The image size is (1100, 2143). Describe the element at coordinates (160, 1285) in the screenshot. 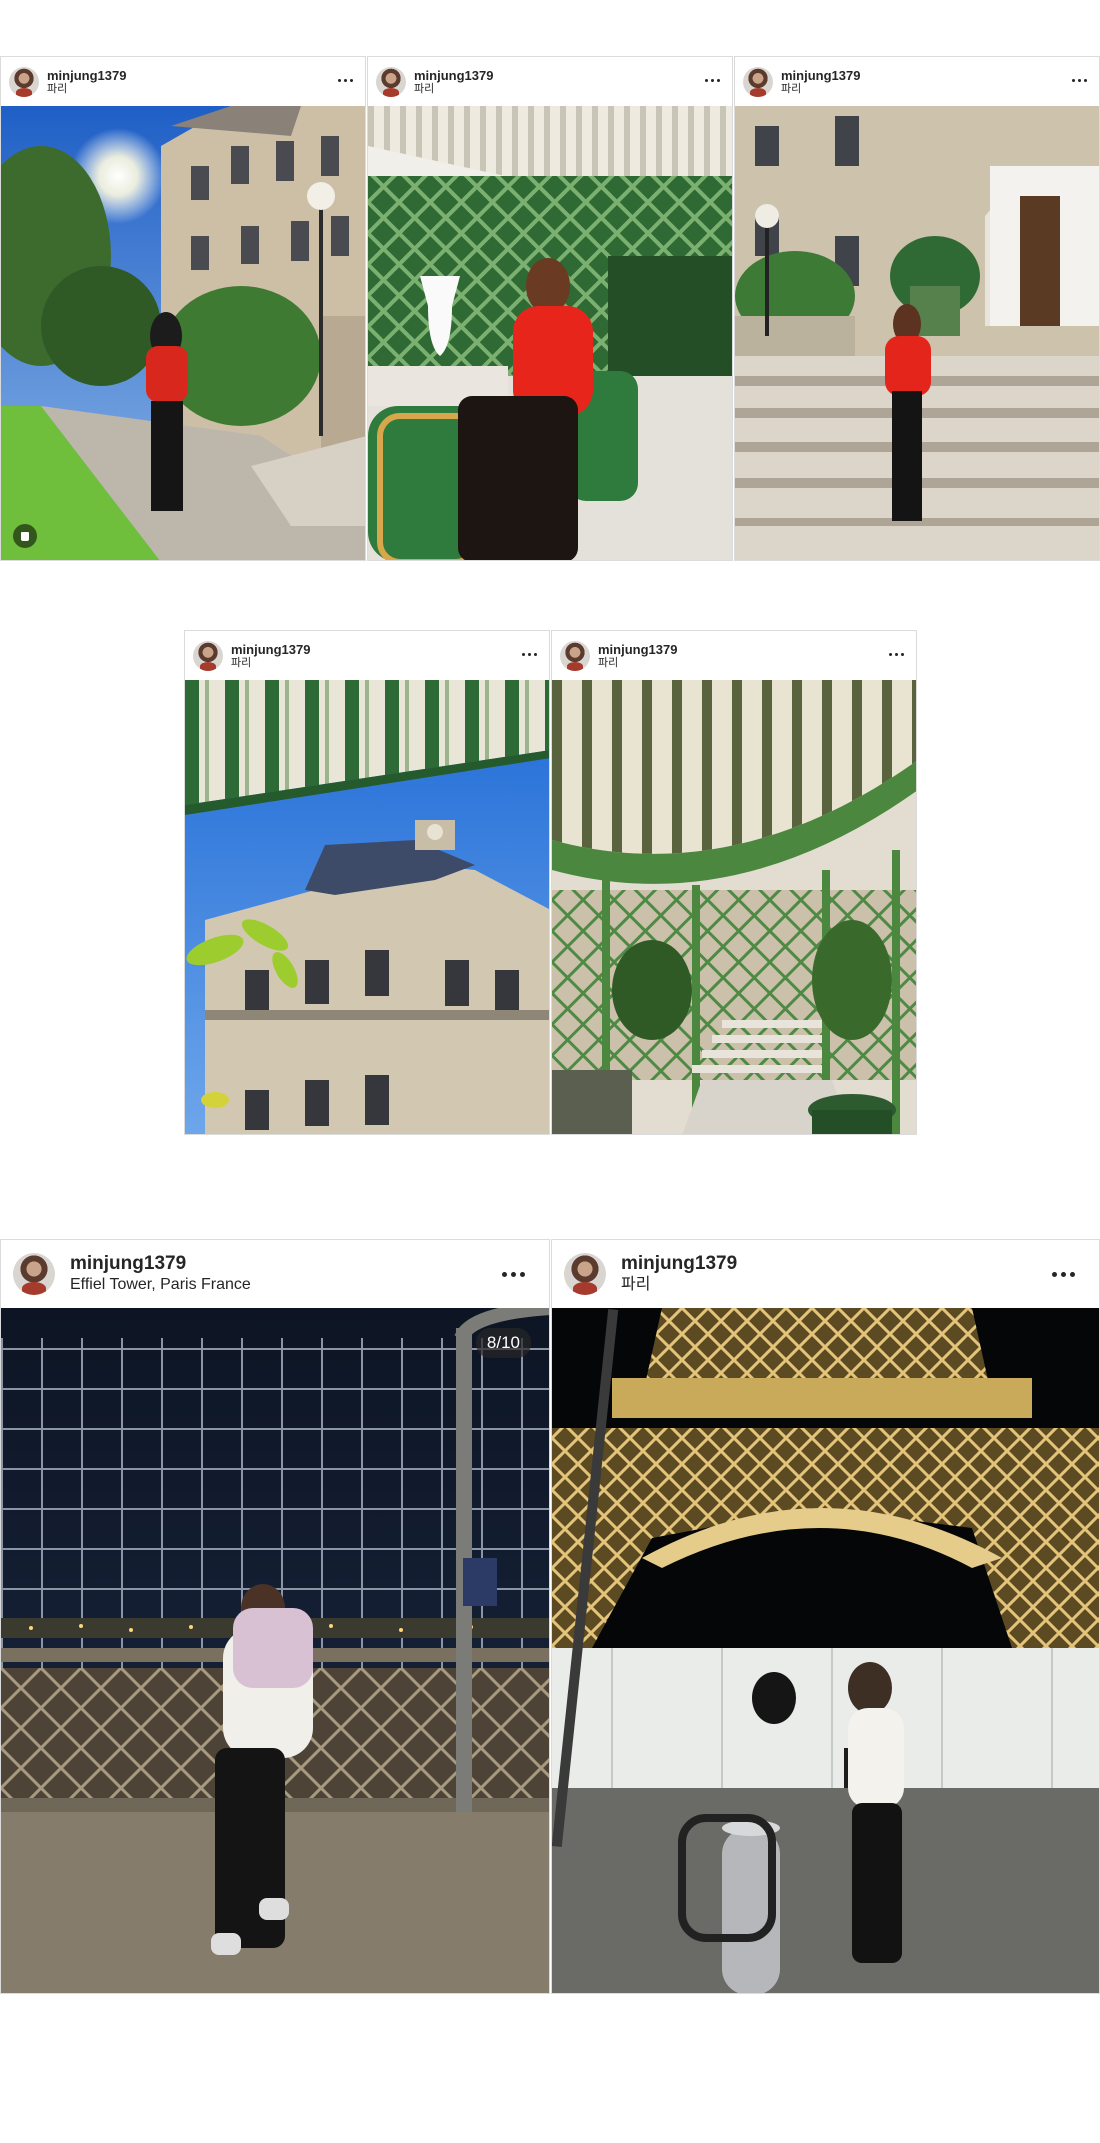

I see `location: Effiel Tower, Paris France` at that location.